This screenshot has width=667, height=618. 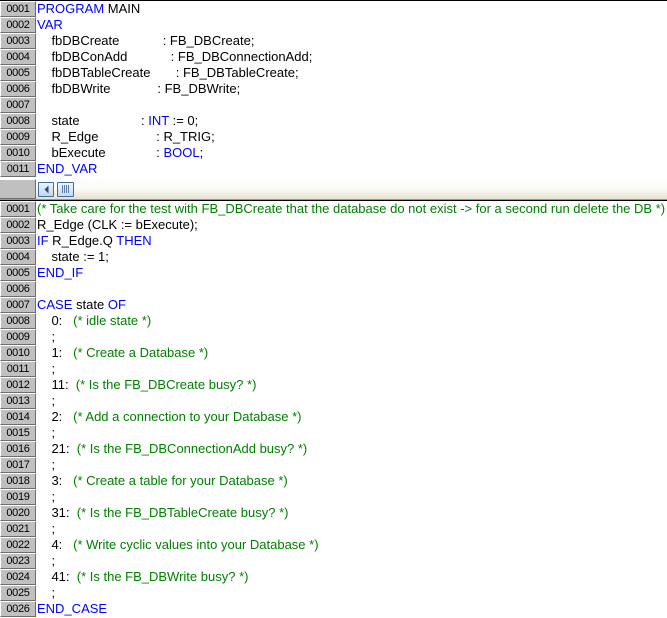 I want to click on line-number: 0024, so click(x=18, y=577).